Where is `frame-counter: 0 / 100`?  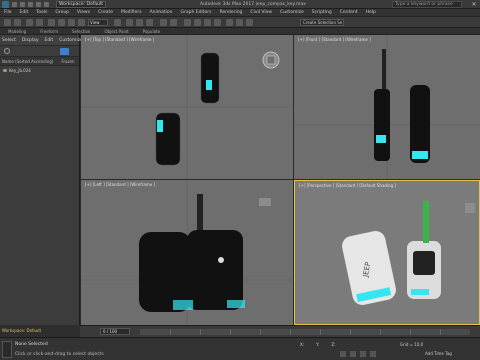
frame-counter: 0 / 100 is located at coordinates (115, 331).